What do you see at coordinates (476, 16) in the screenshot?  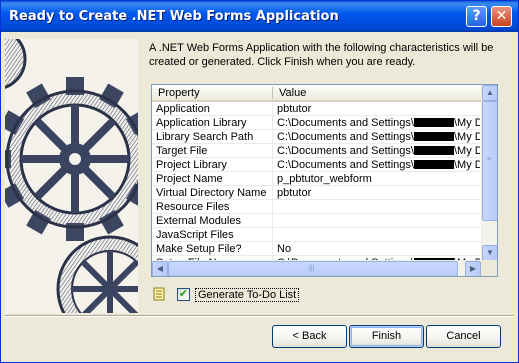 I see `help-button: ?` at bounding box center [476, 16].